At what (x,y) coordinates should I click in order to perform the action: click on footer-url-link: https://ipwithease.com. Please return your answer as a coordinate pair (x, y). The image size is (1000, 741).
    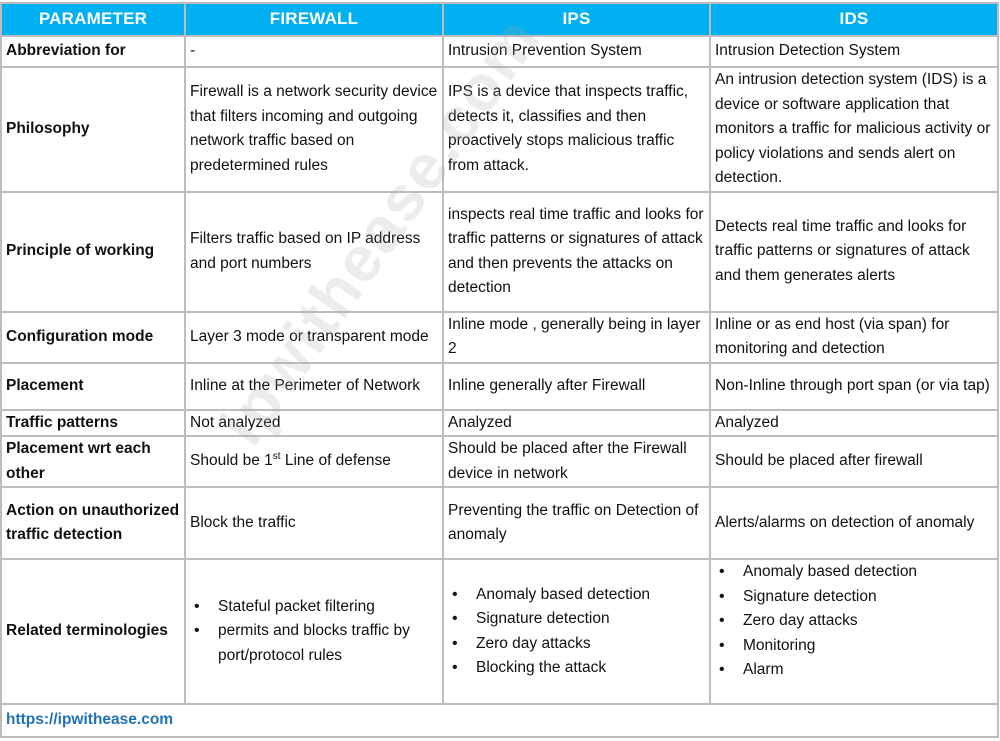
    Looking at the image, I should click on (499, 720).